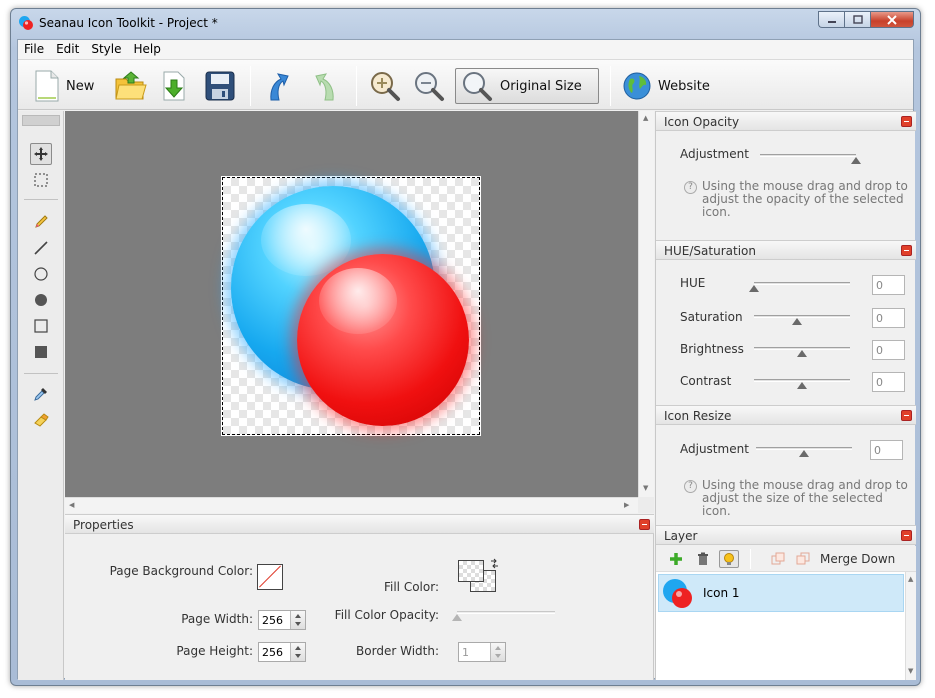 This screenshot has width=935, height=698. Describe the element at coordinates (297, 620) in the screenshot. I see `page-width-spin-buttons` at that location.